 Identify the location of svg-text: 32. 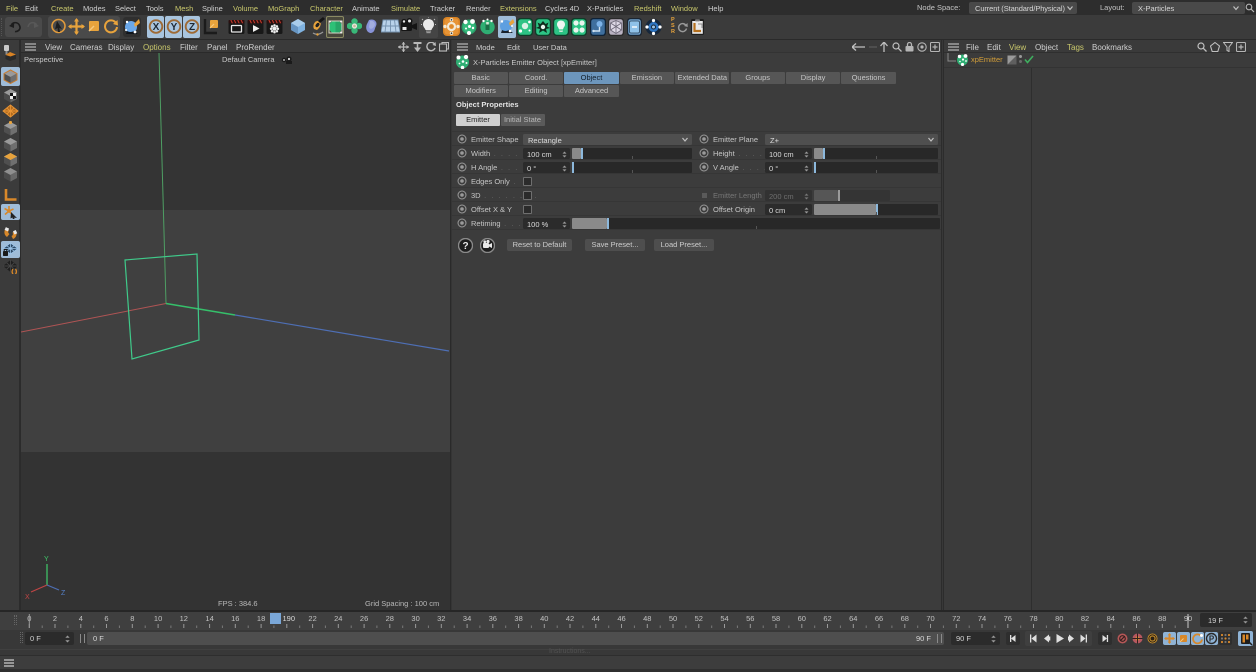
(441, 618).